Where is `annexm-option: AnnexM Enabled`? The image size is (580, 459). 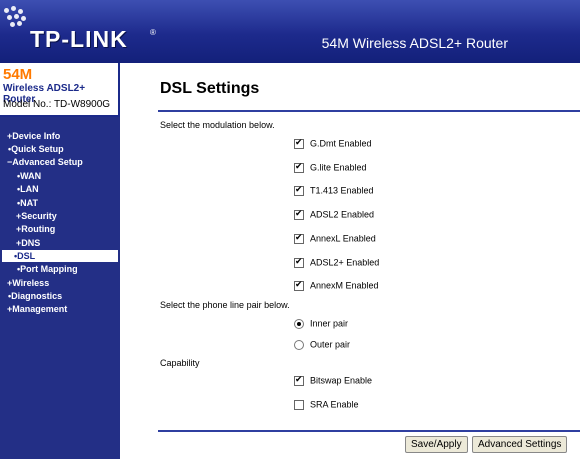
annexm-option: AnnexM Enabled is located at coordinates (336, 285).